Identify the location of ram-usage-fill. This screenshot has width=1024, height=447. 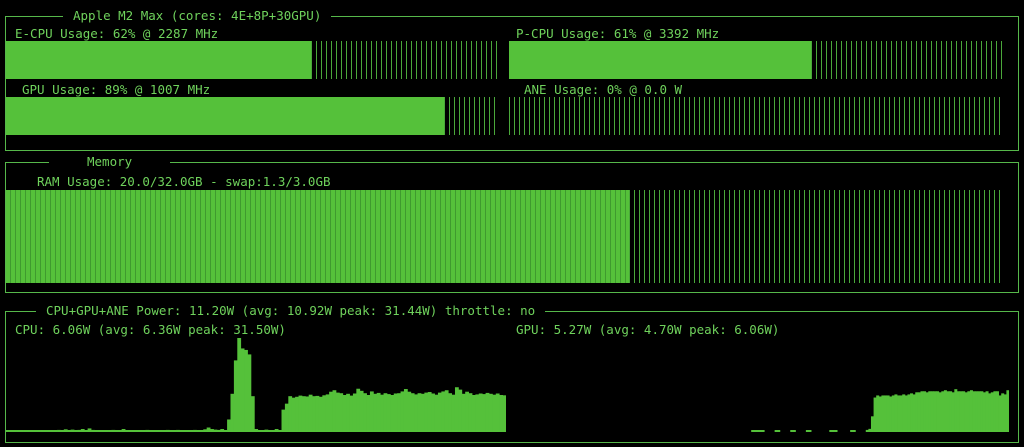
(317, 236).